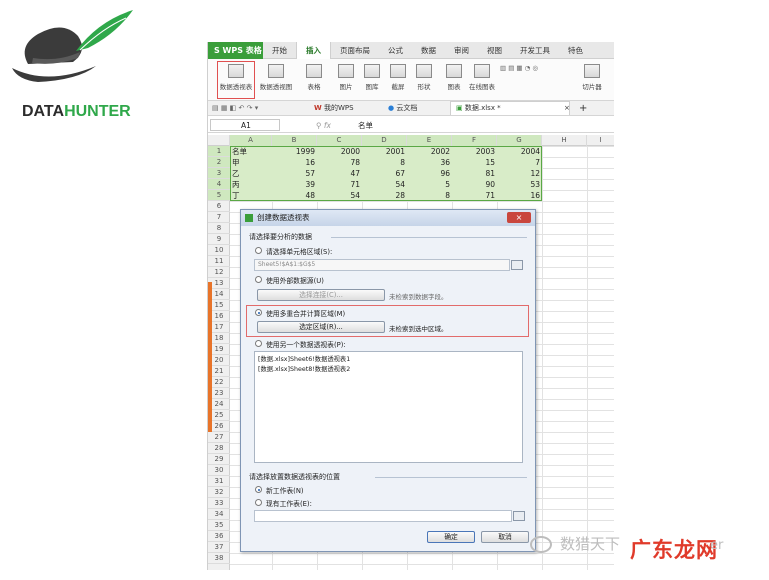  Describe the element at coordinates (219, 162) in the screenshot. I see `row-header: 2` at that location.